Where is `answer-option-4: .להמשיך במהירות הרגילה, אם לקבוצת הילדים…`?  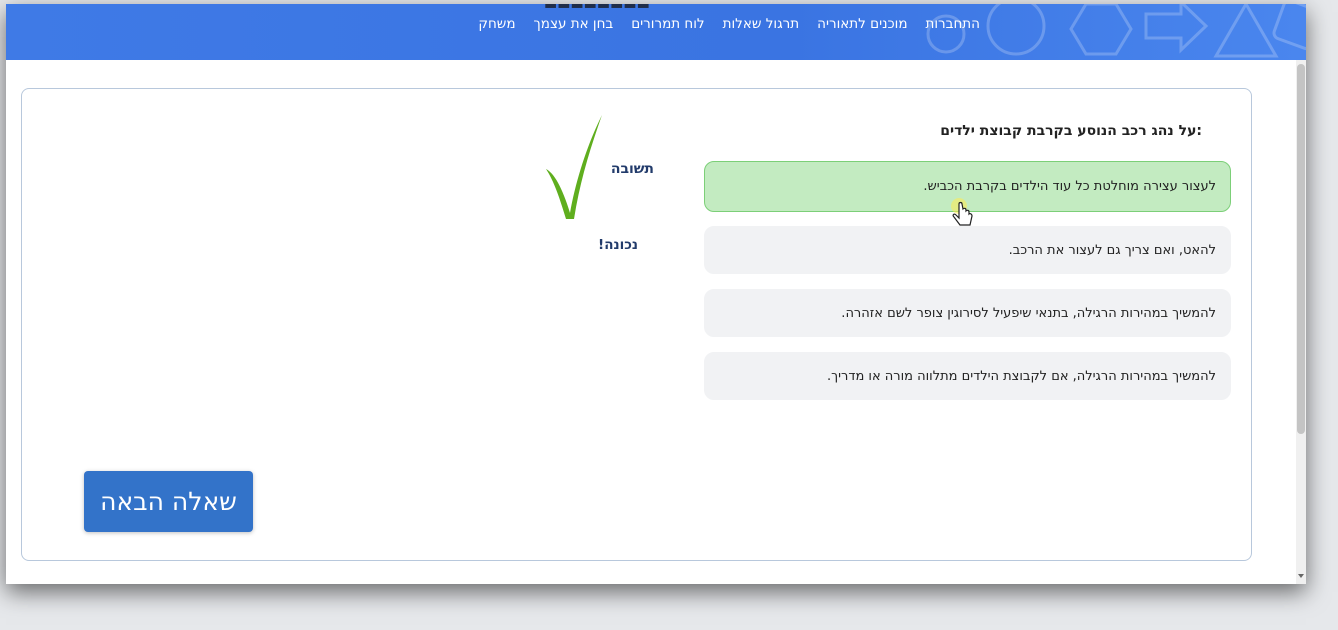 answer-option-4: .להמשיך במהירות הרגילה, אם לקבוצת הילדים… is located at coordinates (967, 376).